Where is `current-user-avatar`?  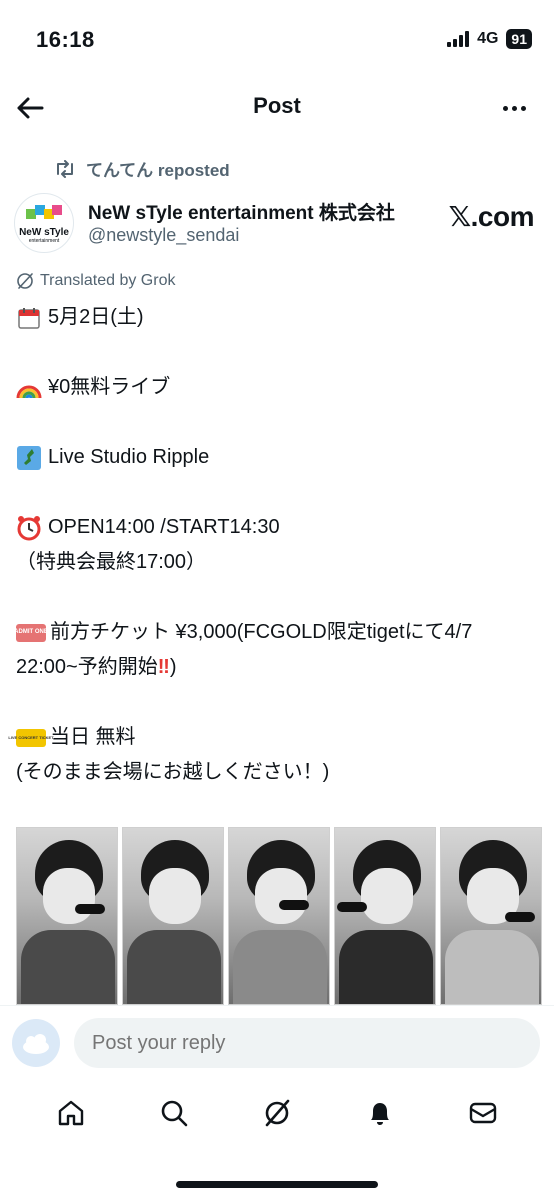 current-user-avatar is located at coordinates (36, 1043).